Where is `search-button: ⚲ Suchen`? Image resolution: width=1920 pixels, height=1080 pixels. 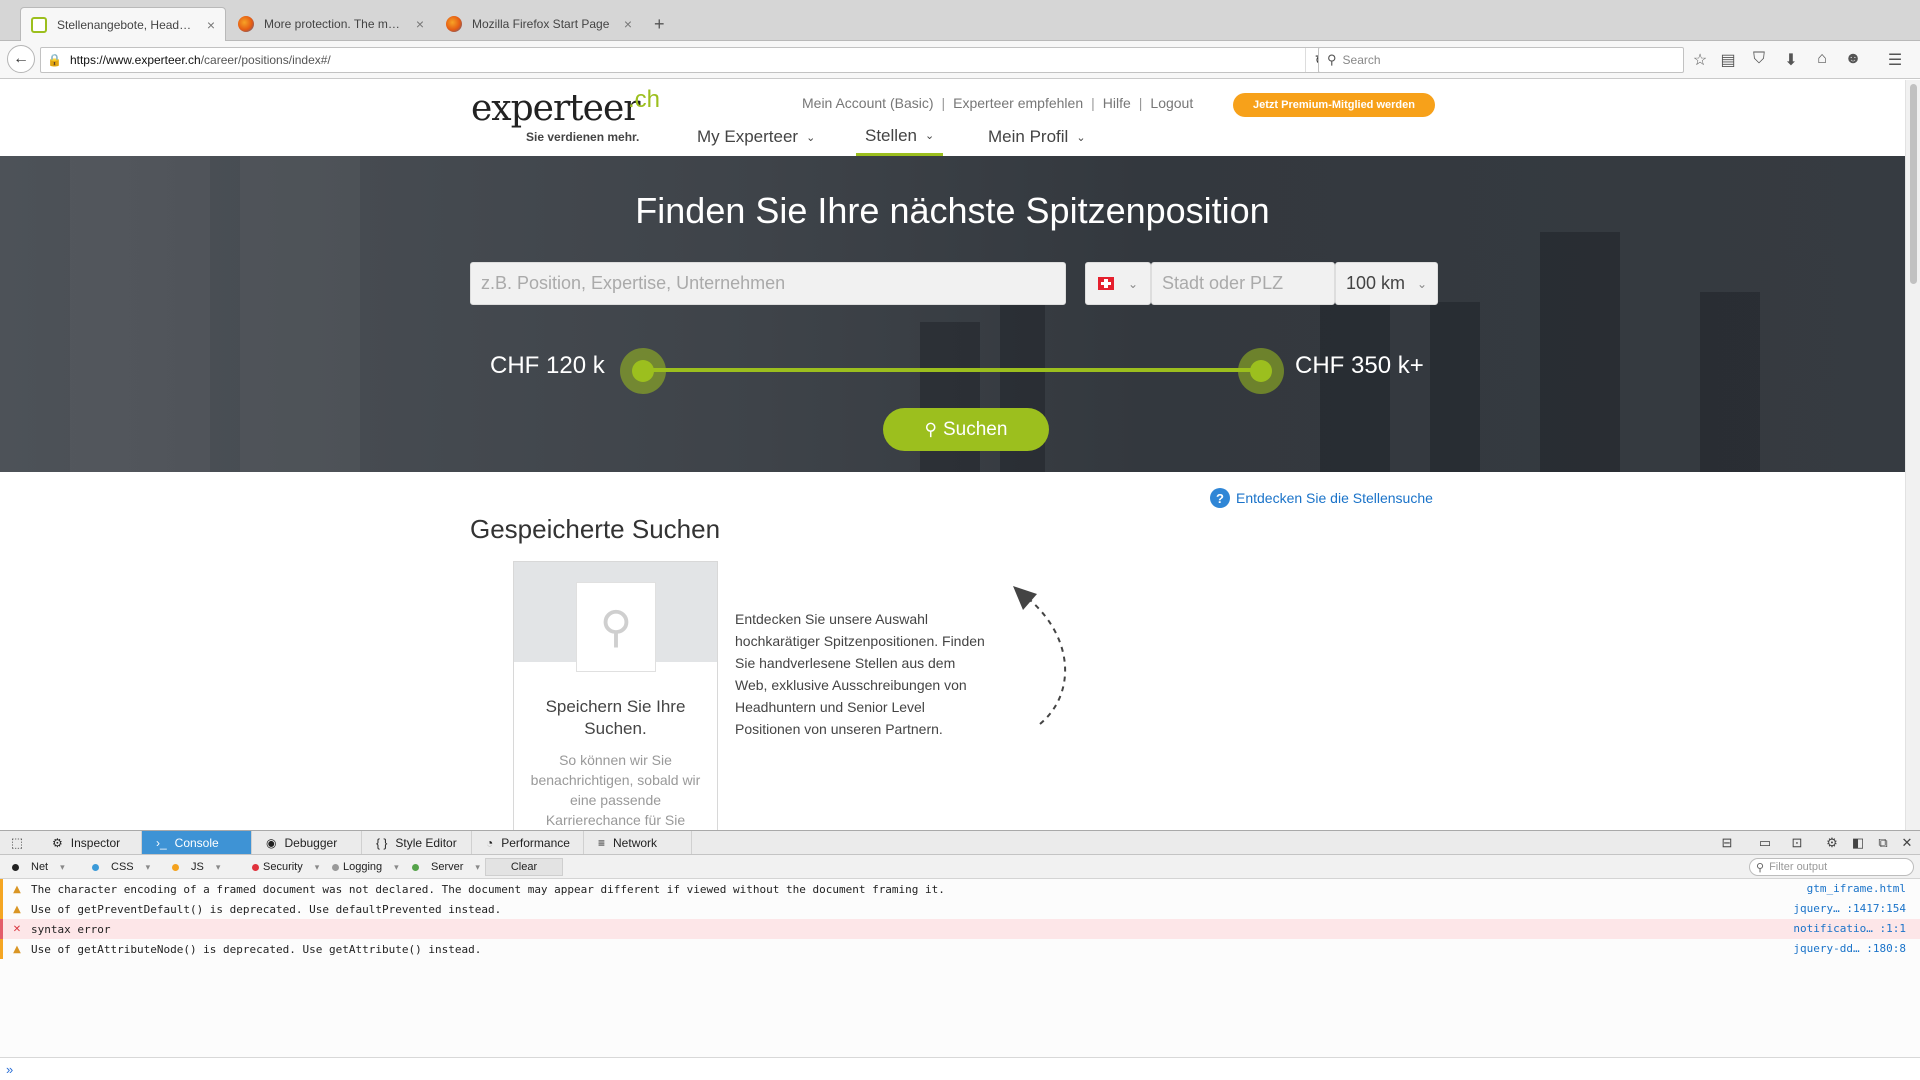 search-button: ⚲ Suchen is located at coordinates (966, 429).